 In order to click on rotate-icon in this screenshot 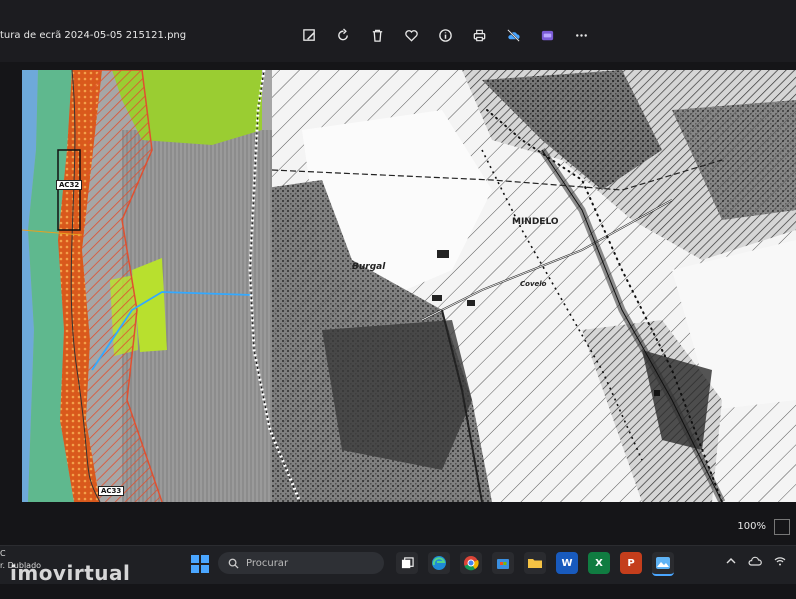, I will do `click(343, 35)`.